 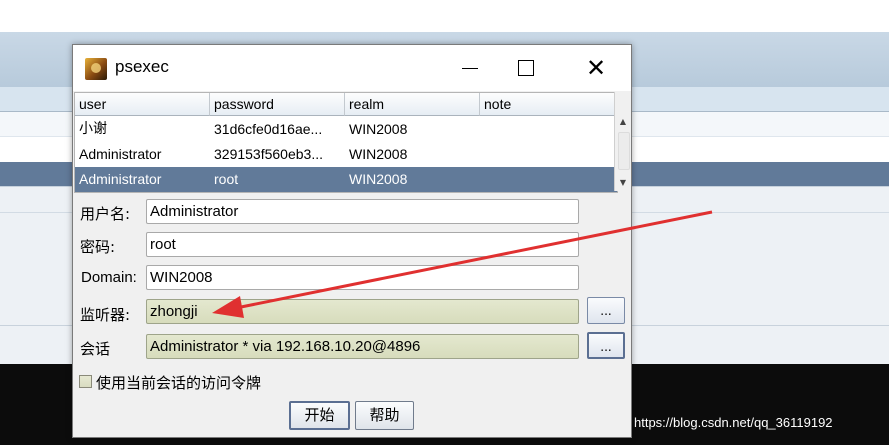 I want to click on username-input: Administrator, so click(x=362, y=211).